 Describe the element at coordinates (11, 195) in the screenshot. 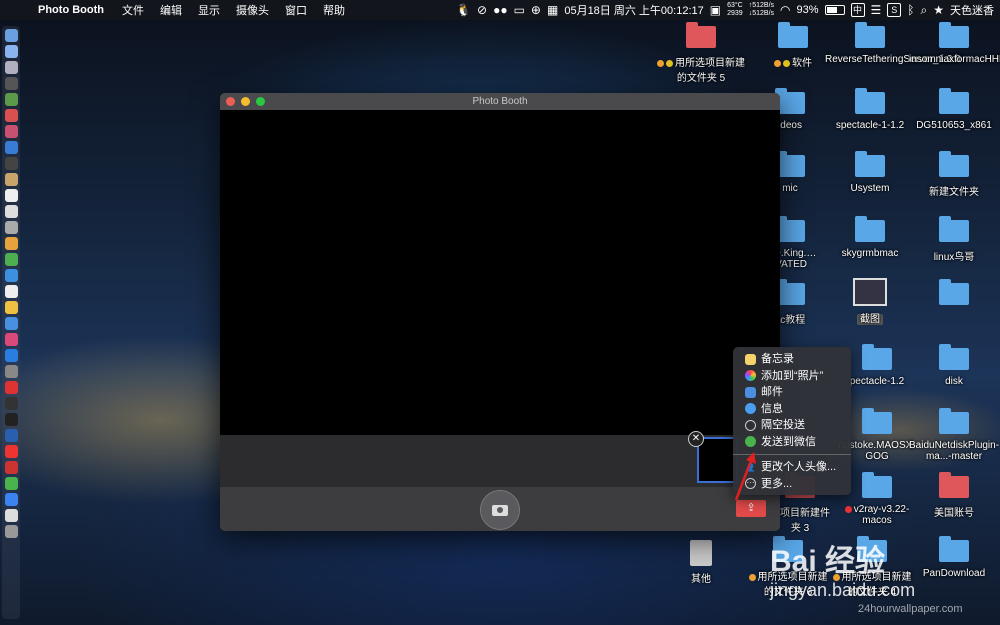

I see `calendar-dock-icon` at that location.